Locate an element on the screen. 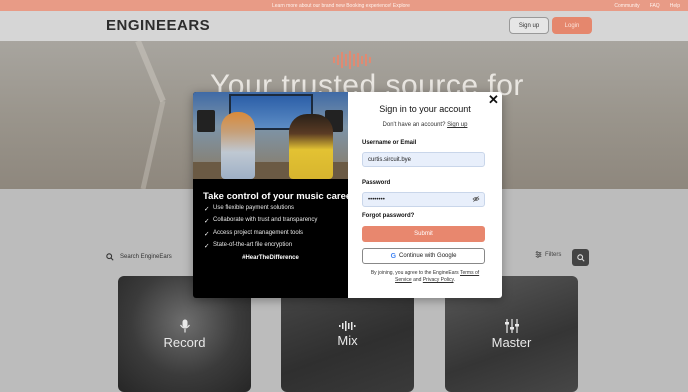 Image resolution: width=688 pixels, height=392 pixels. feature-text: Collaborate with trust and transparency is located at coordinates (265, 220).